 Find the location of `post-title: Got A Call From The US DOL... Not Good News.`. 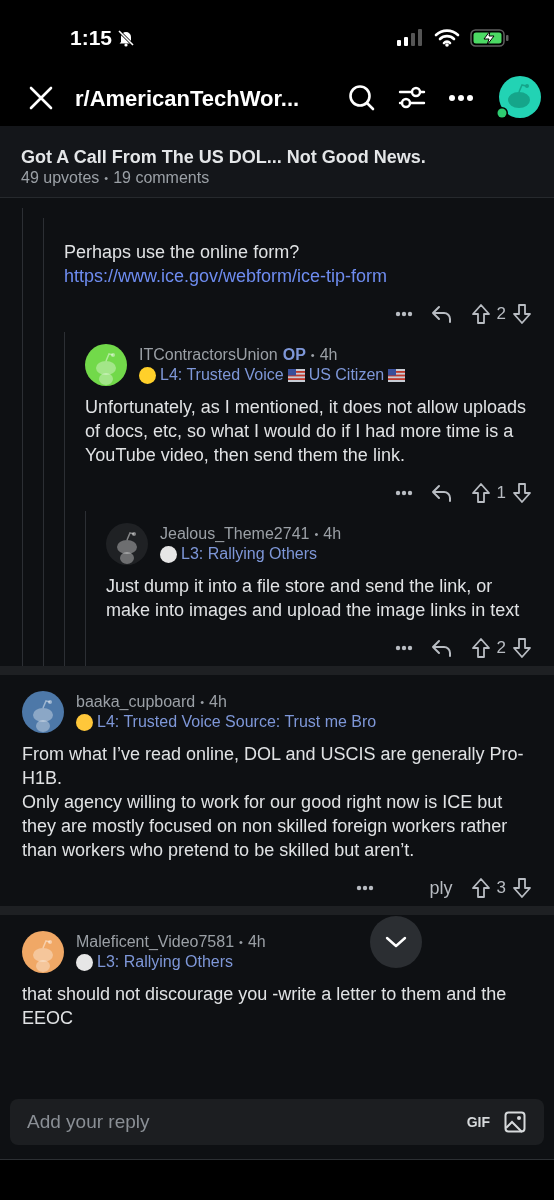

post-title: Got A Call From The US DOL... Not Good News. is located at coordinates (224, 157).